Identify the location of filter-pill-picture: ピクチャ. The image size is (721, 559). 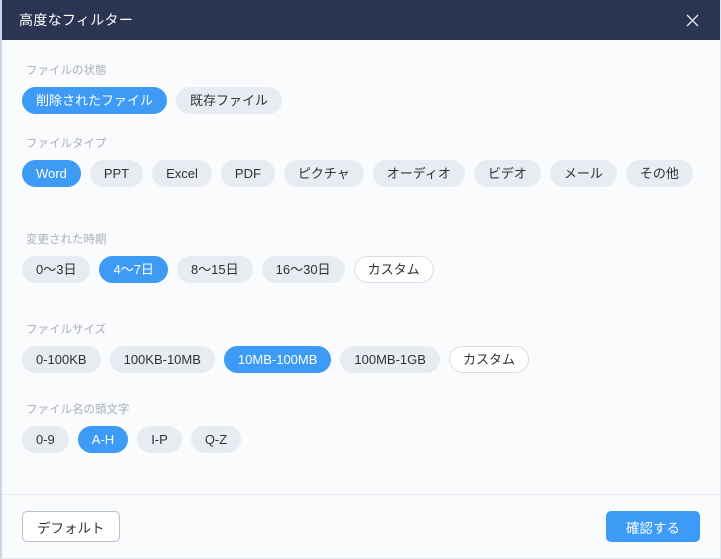
(323, 173).